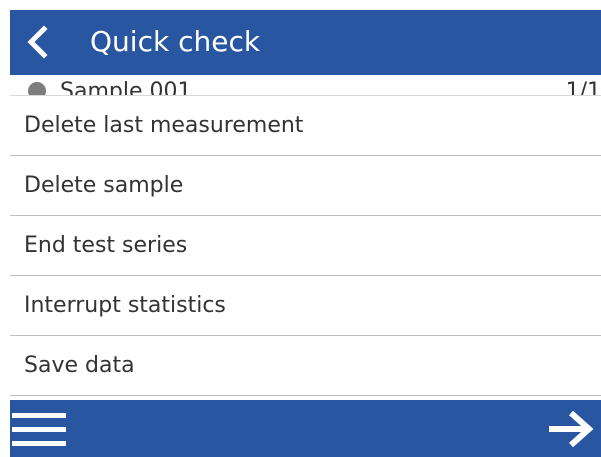 This screenshot has width=601, height=457. Describe the element at coordinates (305, 126) in the screenshot. I see `menu-item-delete-last-measurement: Delete last measurement` at that location.